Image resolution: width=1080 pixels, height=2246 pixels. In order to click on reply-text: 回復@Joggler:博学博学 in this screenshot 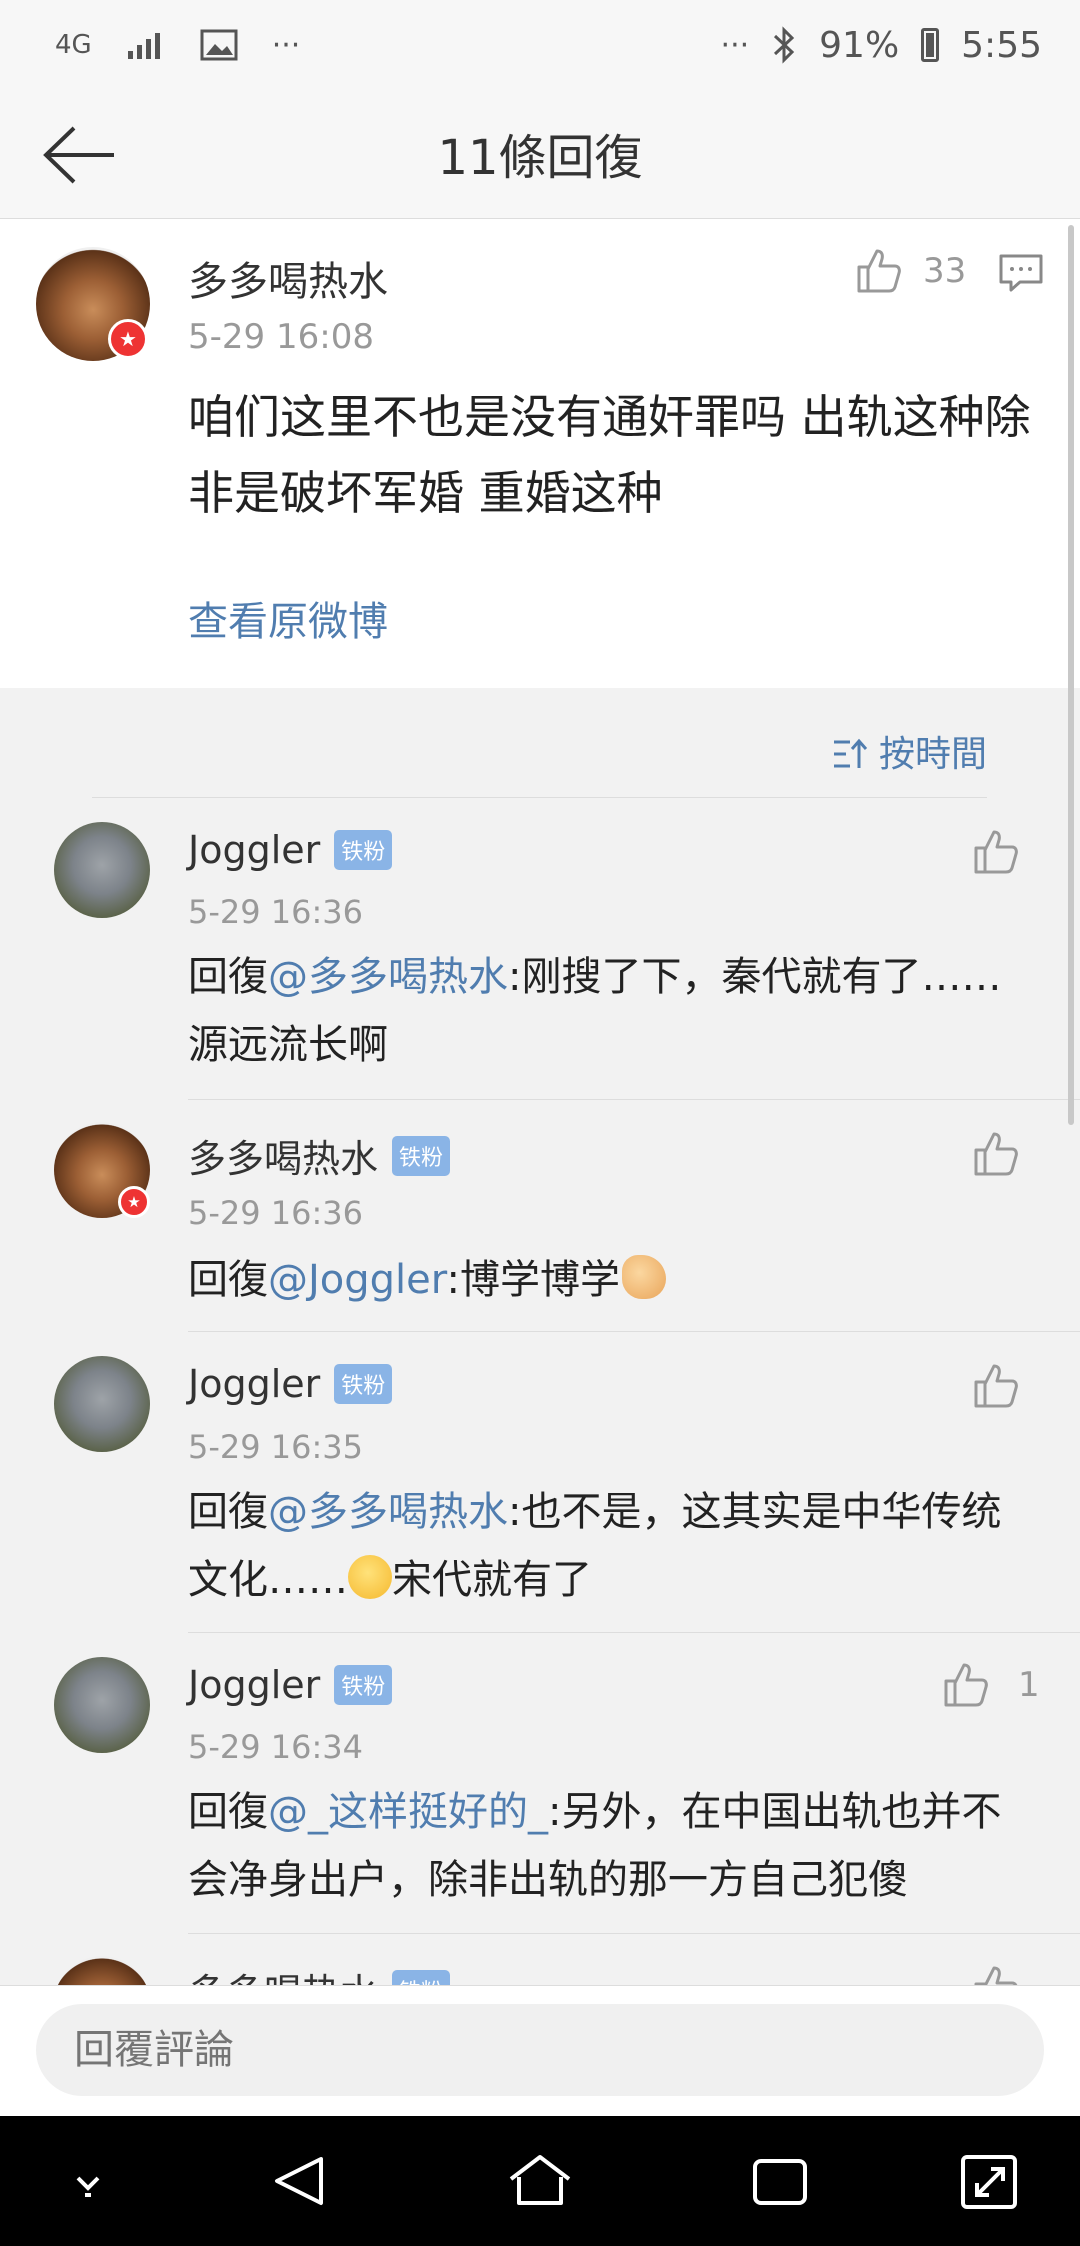, I will do `click(603, 1280)`.